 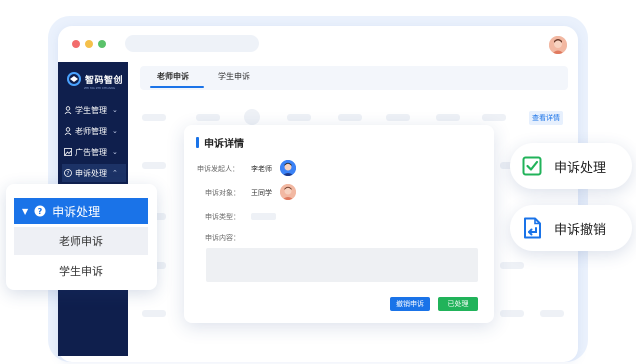 What do you see at coordinates (458, 304) in the screenshot?
I see `processed-button: 已处理` at bounding box center [458, 304].